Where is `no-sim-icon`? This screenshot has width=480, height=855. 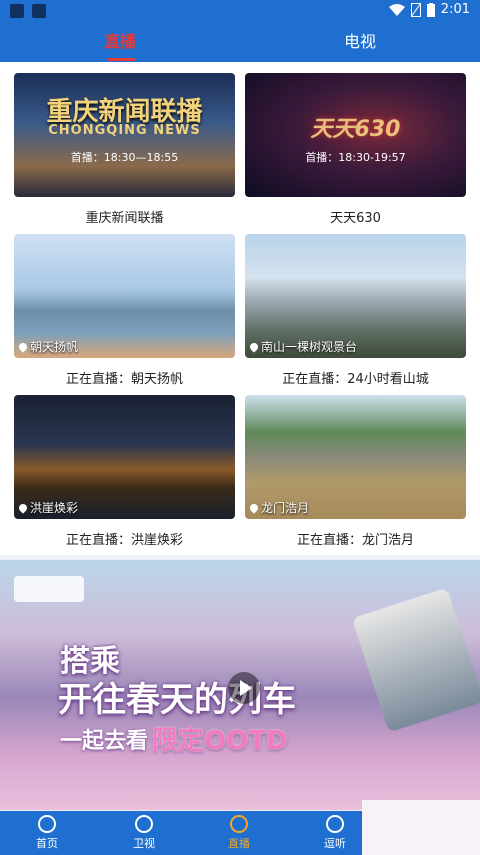
no-sim-icon is located at coordinates (415, 9).